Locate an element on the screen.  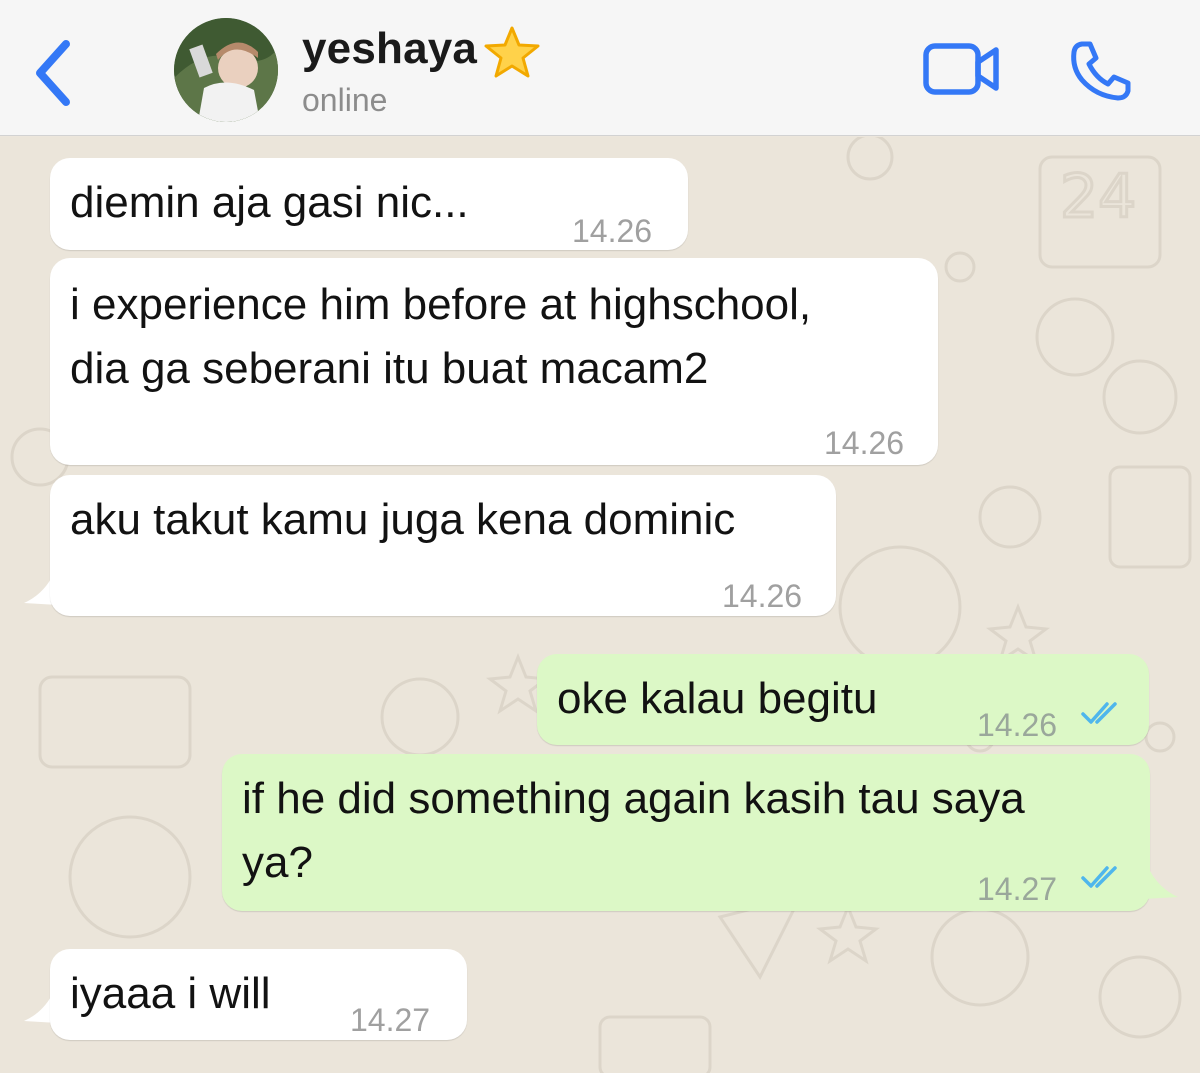
video-camera-icon is located at coordinates (961, 69).